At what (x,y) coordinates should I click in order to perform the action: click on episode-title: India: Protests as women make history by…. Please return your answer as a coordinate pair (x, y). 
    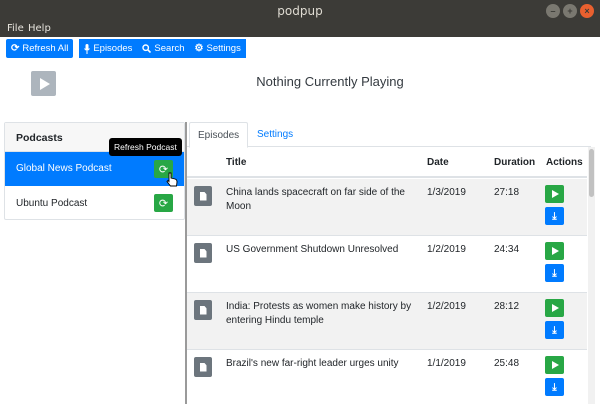
    Looking at the image, I should click on (319, 313).